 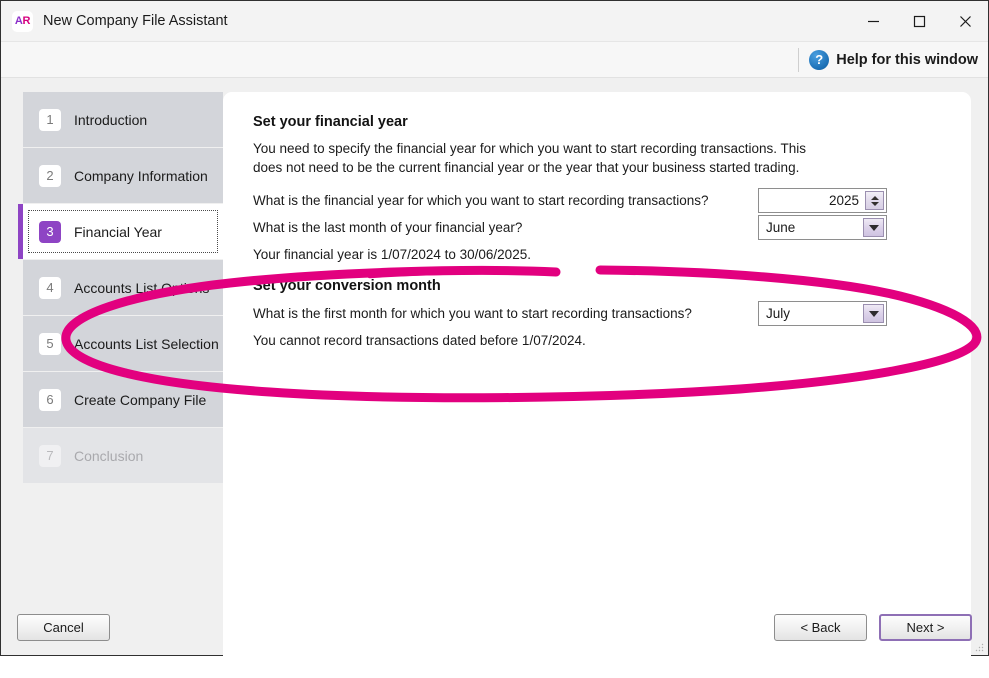 I want to click on spinner-up-icon, so click(x=874, y=197).